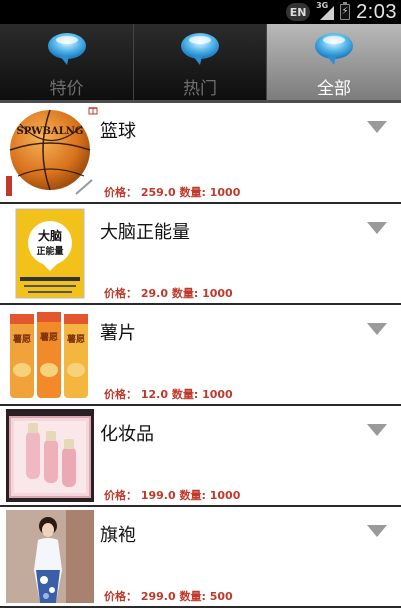 This screenshot has width=401, height=611. Describe the element at coordinates (345, 11) in the screenshot. I see `battery-icon: ⚡` at that location.